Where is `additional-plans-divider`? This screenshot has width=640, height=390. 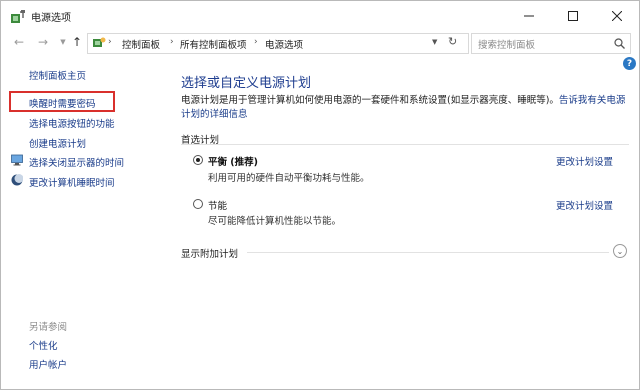 additional-plans-divider is located at coordinates (428, 252).